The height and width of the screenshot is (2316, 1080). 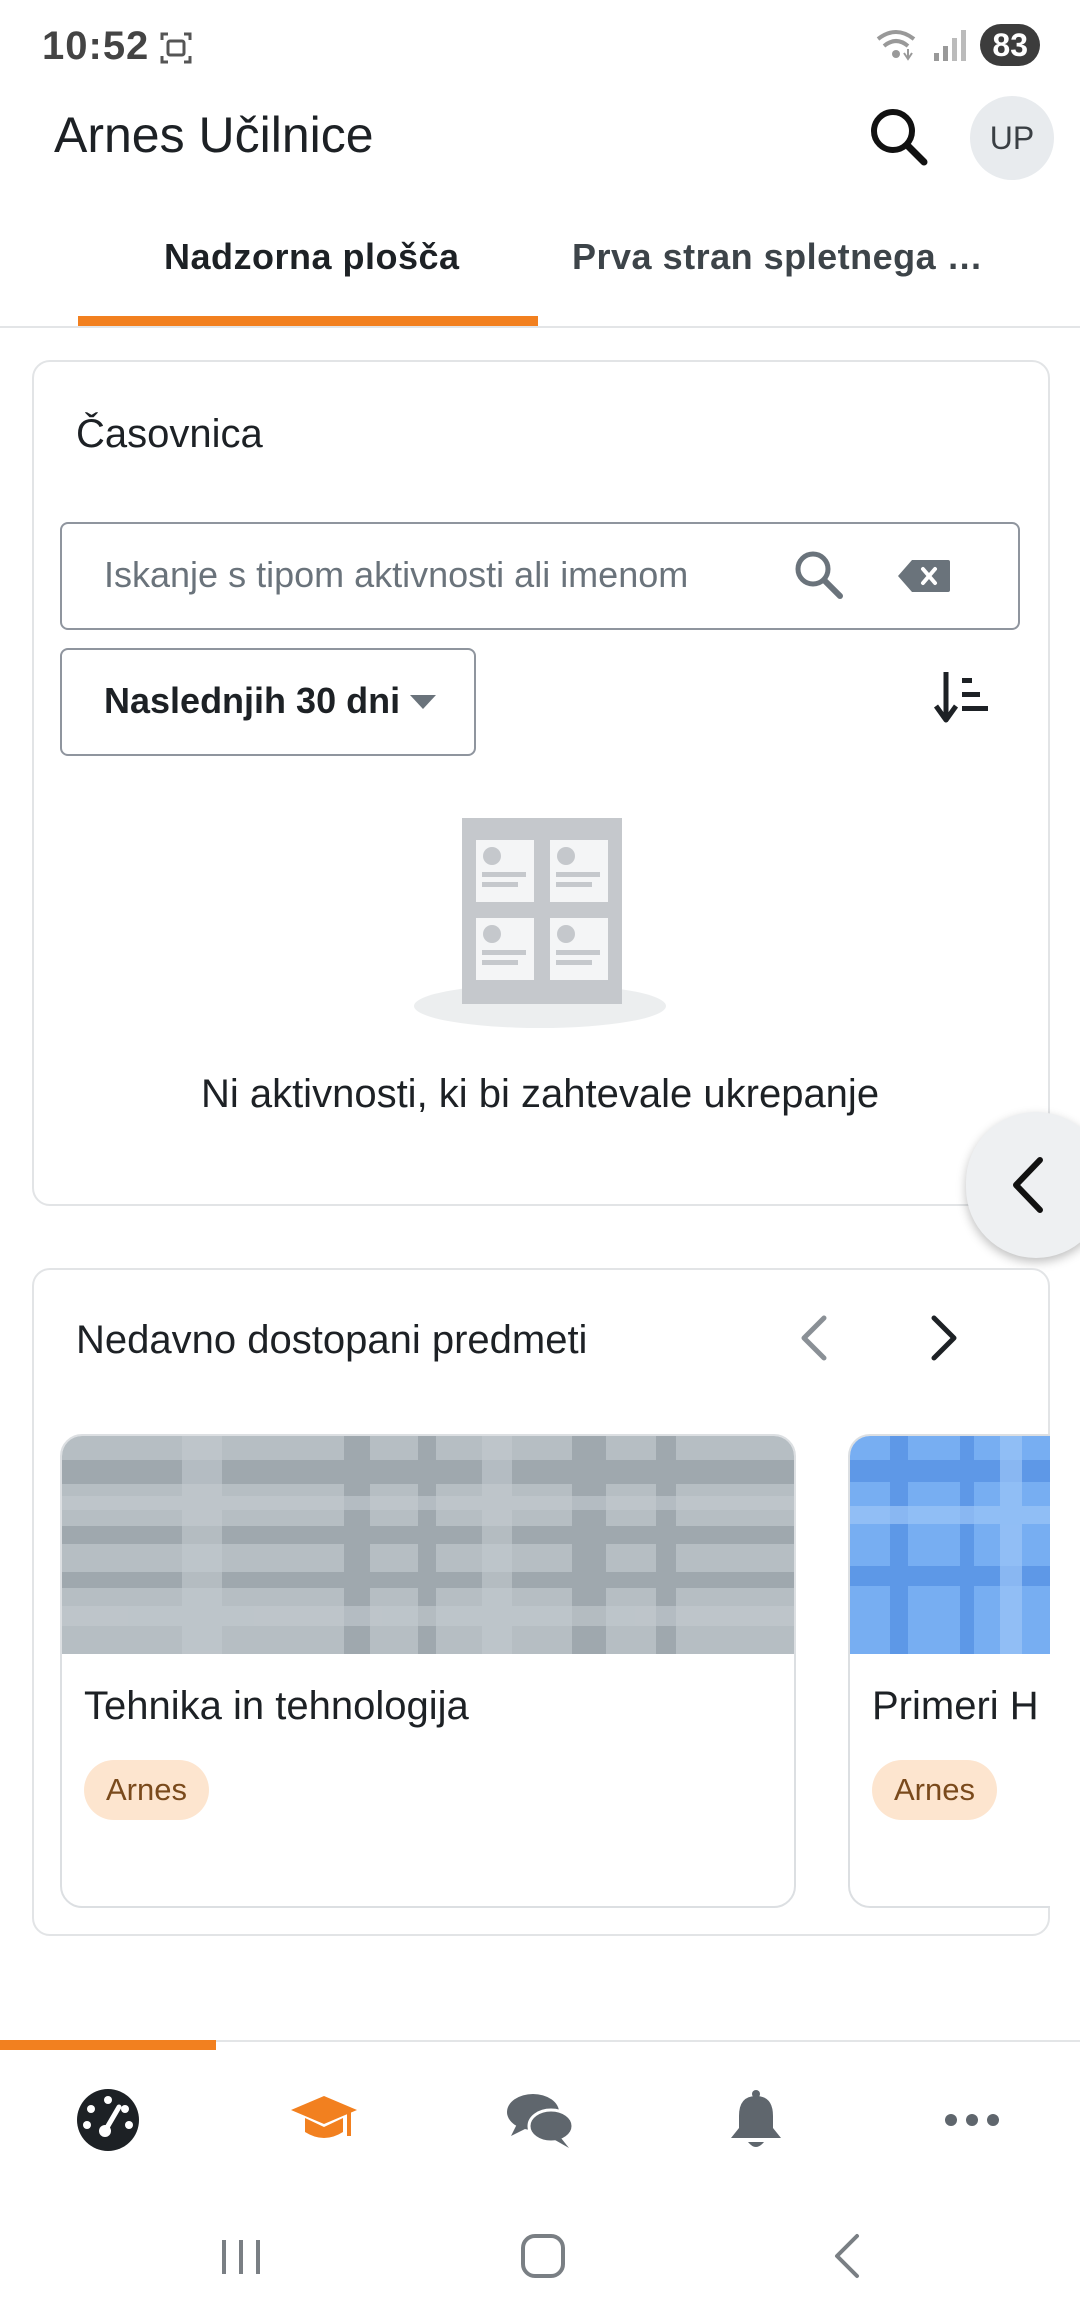 I want to click on nav-my-courses, so click(x=324, y=2120).